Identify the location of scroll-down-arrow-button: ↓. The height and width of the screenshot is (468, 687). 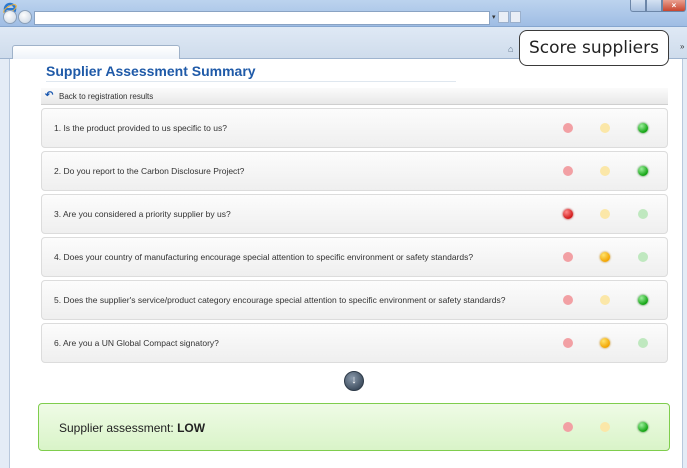
(354, 381).